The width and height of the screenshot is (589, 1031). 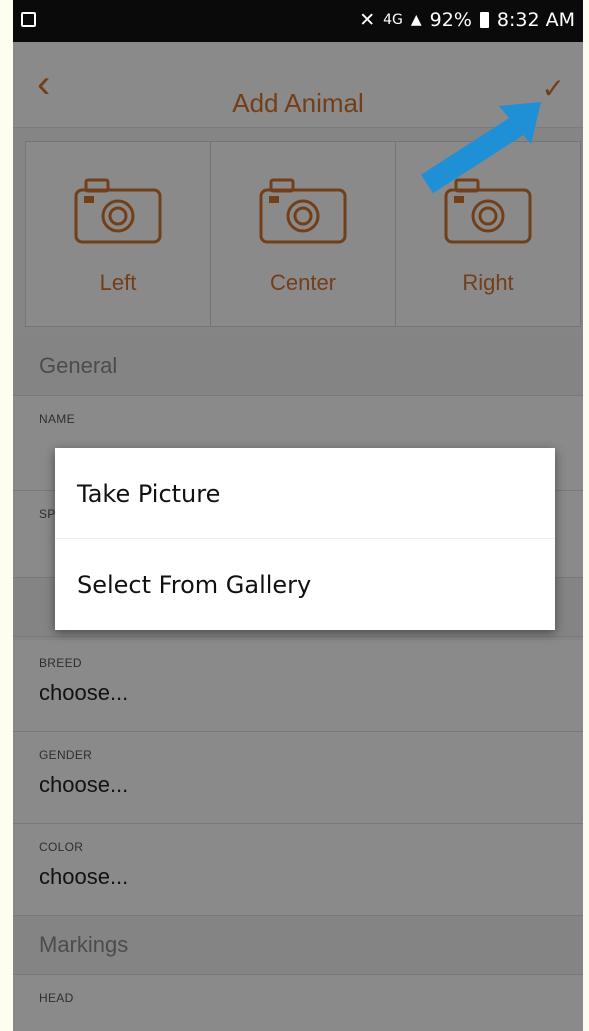 What do you see at coordinates (298, 21) in the screenshot?
I see `status-bar: ✕ 4G ▲ 92% 8:32 AM` at bounding box center [298, 21].